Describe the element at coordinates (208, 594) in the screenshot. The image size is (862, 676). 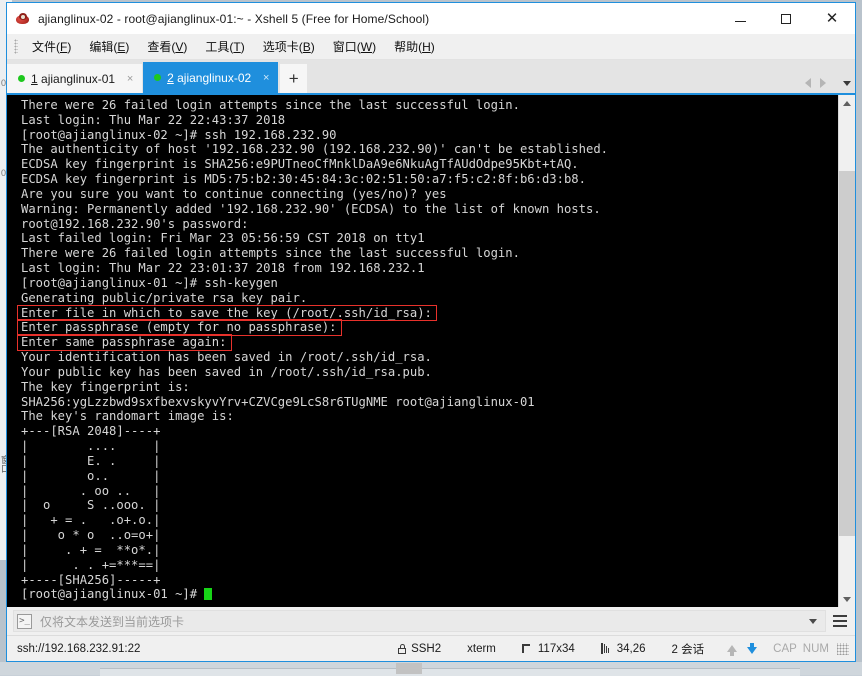
I see `terminal-cursor` at that location.